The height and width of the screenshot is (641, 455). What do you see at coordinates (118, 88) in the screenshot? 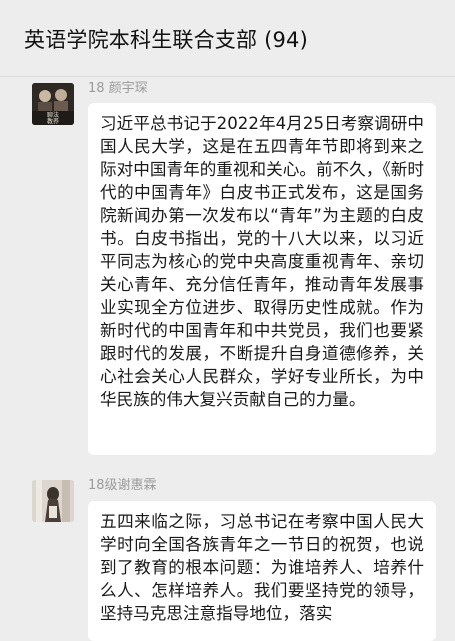
I see `sender-name: 18 颜宇琛` at bounding box center [118, 88].